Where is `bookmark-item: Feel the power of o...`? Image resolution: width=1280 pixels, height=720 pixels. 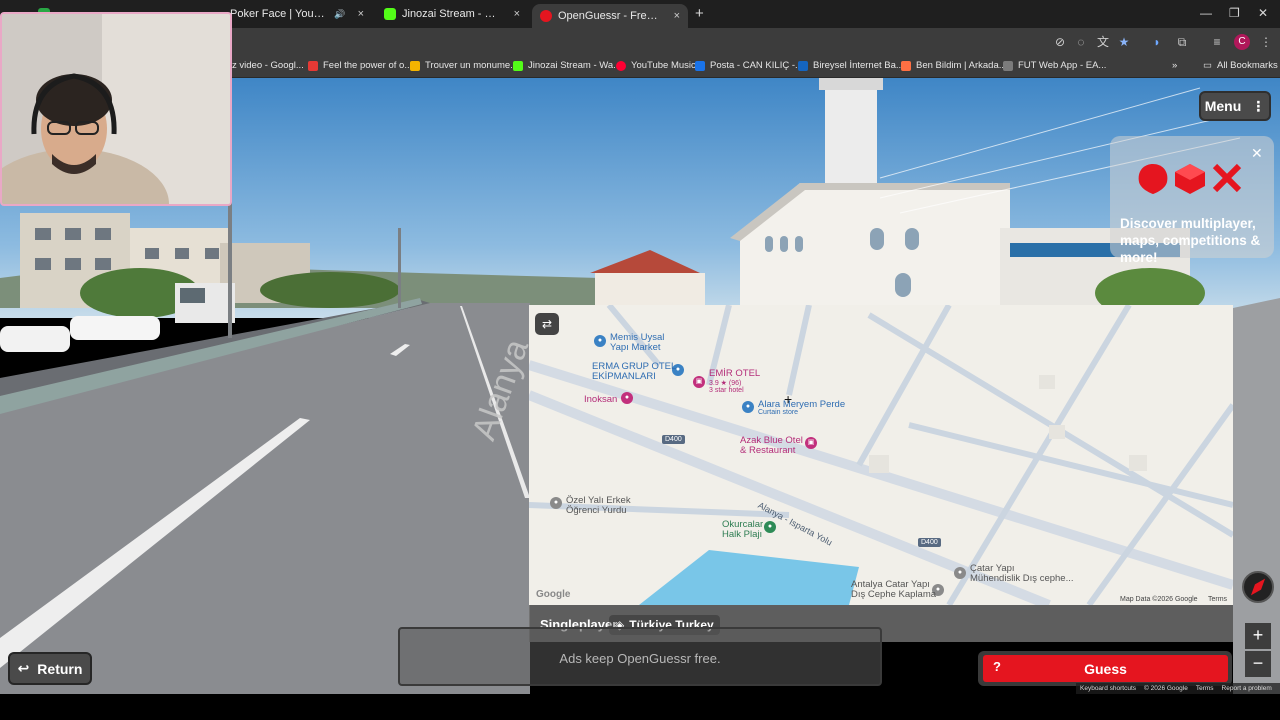 bookmark-item: Feel the power of o... is located at coordinates (360, 65).